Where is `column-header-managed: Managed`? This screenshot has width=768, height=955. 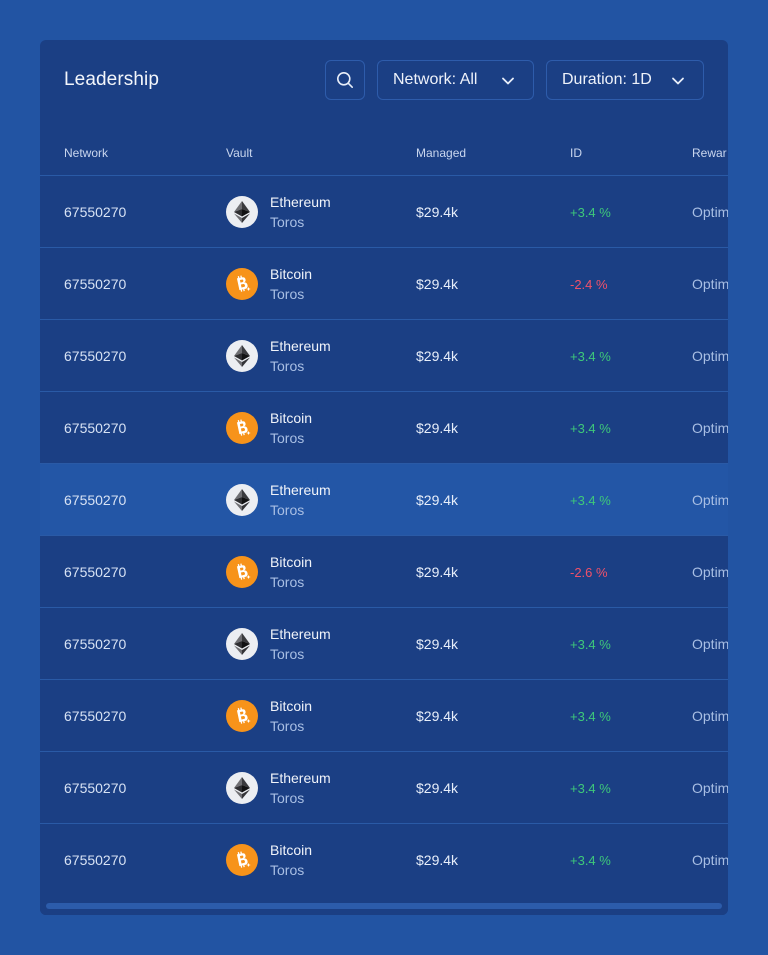 column-header-managed: Managed is located at coordinates (441, 153).